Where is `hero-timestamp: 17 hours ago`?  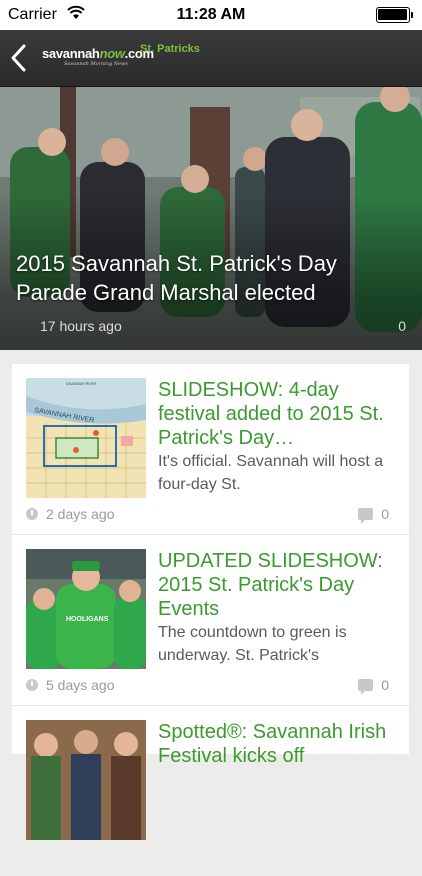 hero-timestamp: 17 hours ago is located at coordinates (81, 326).